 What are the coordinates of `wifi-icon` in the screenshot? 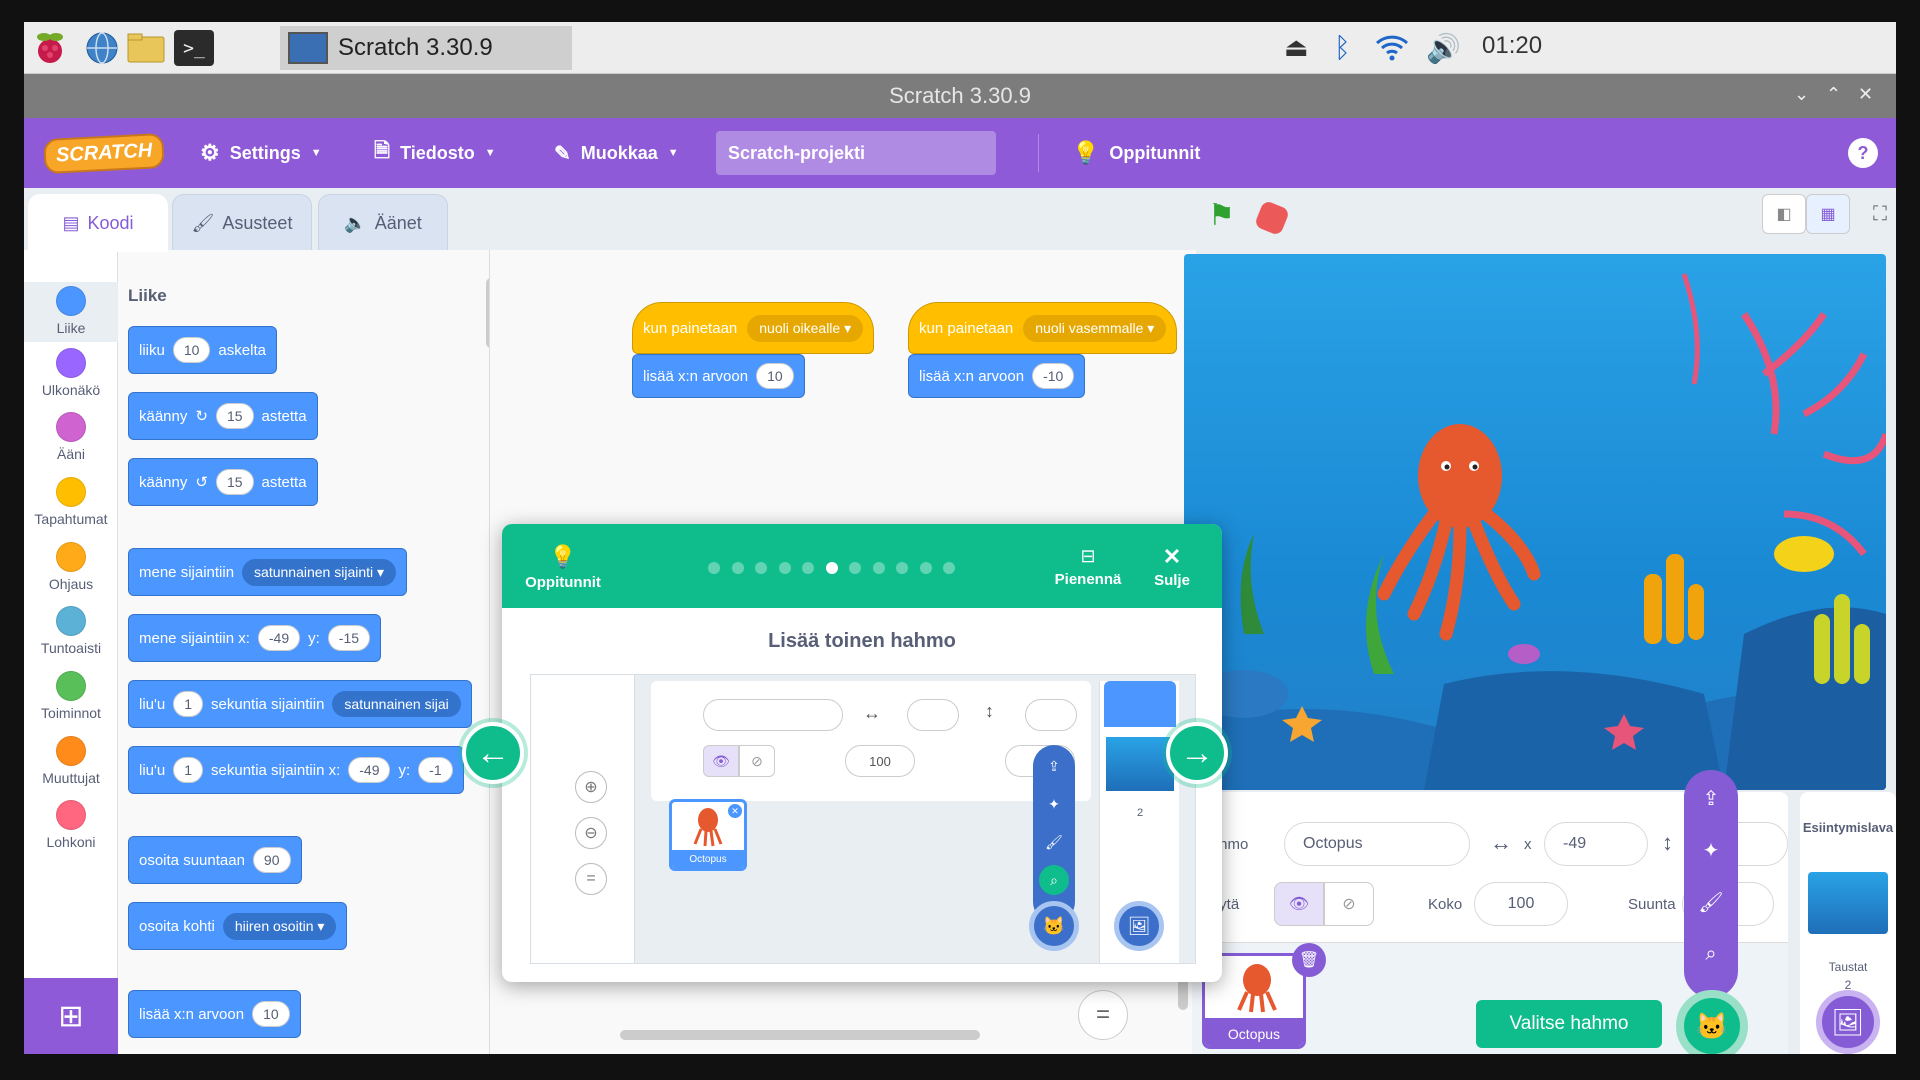 It's located at (1392, 50).